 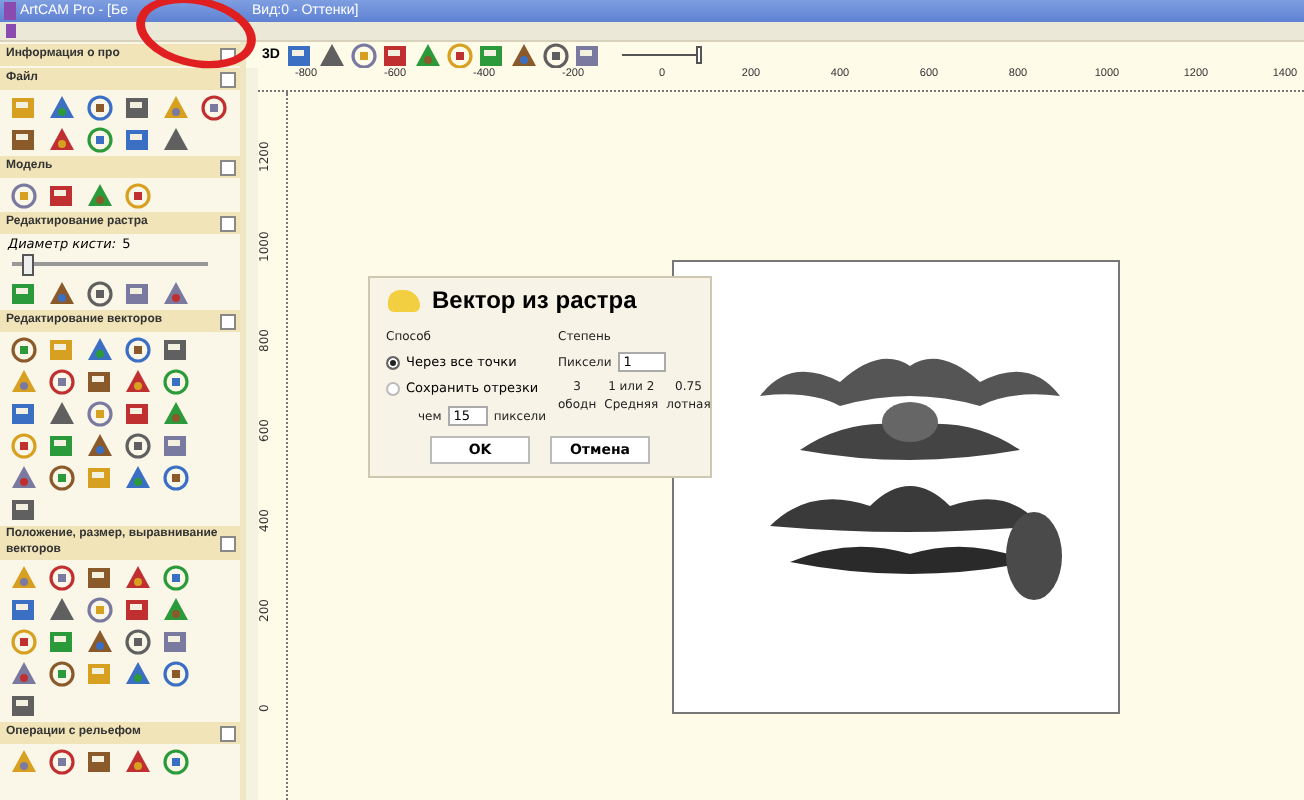 I want to click on dialog-title: Вектор из растра, so click(x=534, y=300).